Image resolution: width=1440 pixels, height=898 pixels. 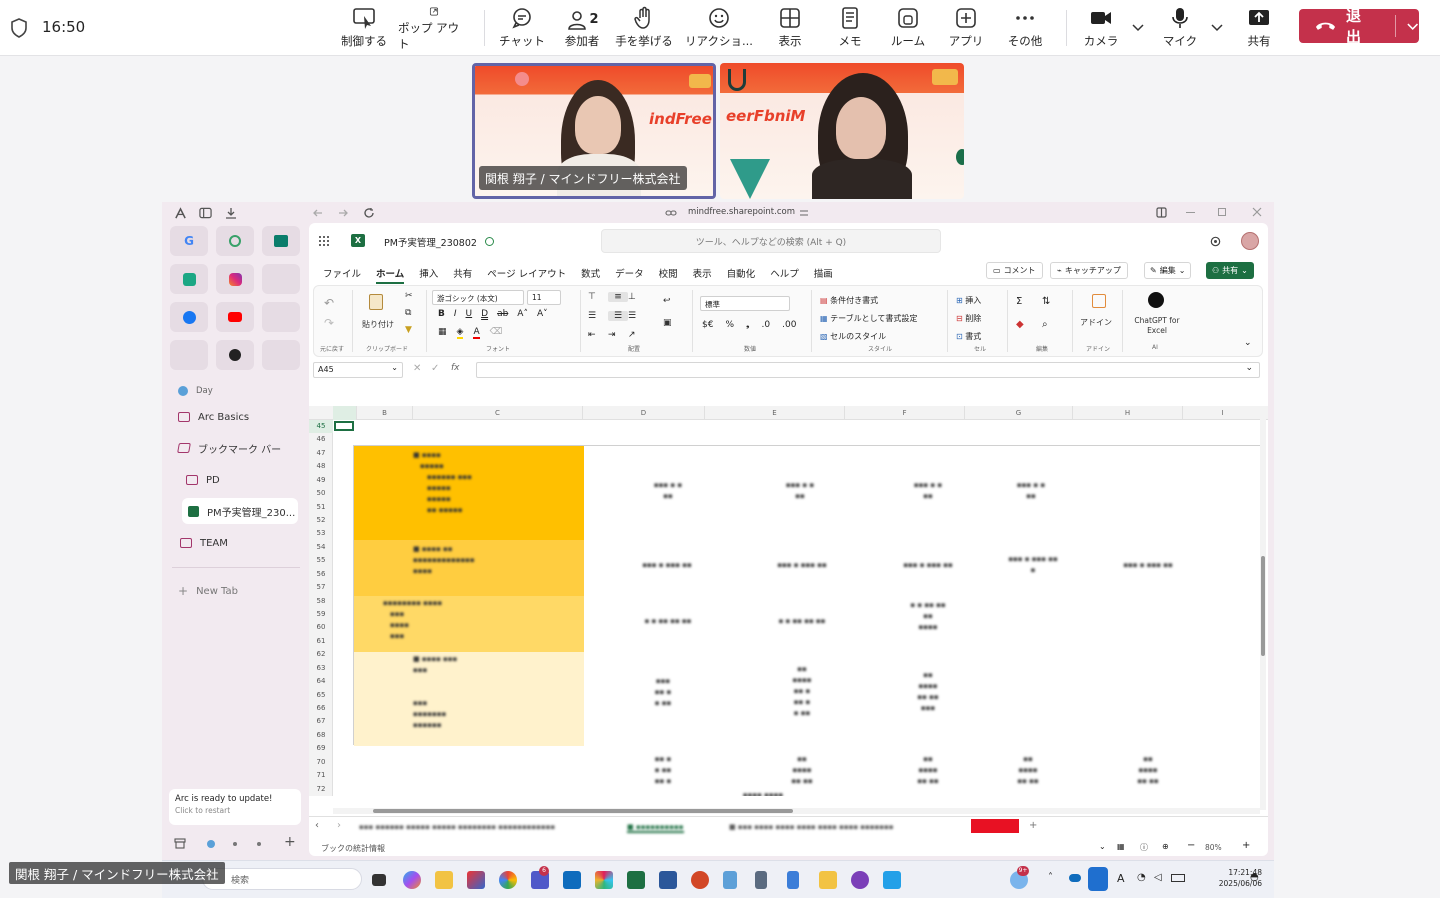 I want to click on sheet-tab: ■ ▪▪▪ ▪▪▪▪ ▪▪▪▪ ▪▪▪▪ ▪▪▪▪ ▪▪▪▪ ▪▪▪▪▪▪▪, so click(x=811, y=827).